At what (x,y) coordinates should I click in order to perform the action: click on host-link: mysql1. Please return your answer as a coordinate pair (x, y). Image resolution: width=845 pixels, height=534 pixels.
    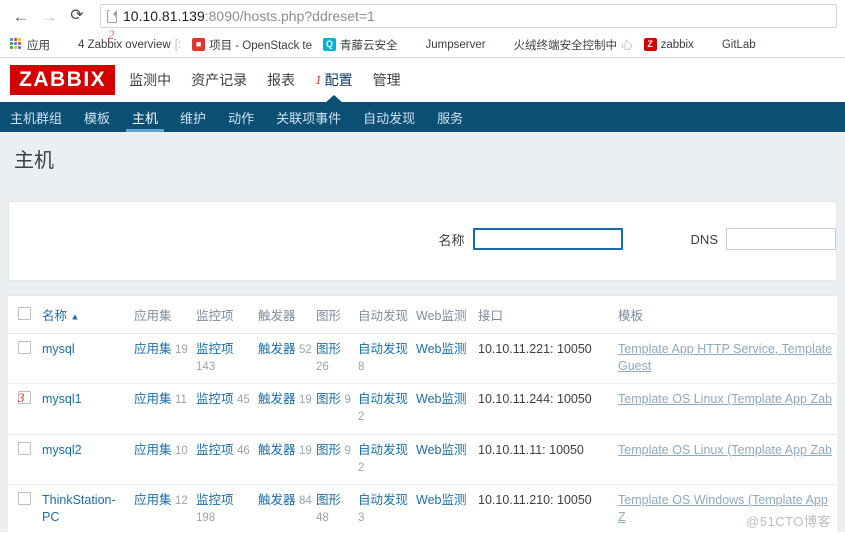
    Looking at the image, I should click on (62, 399).